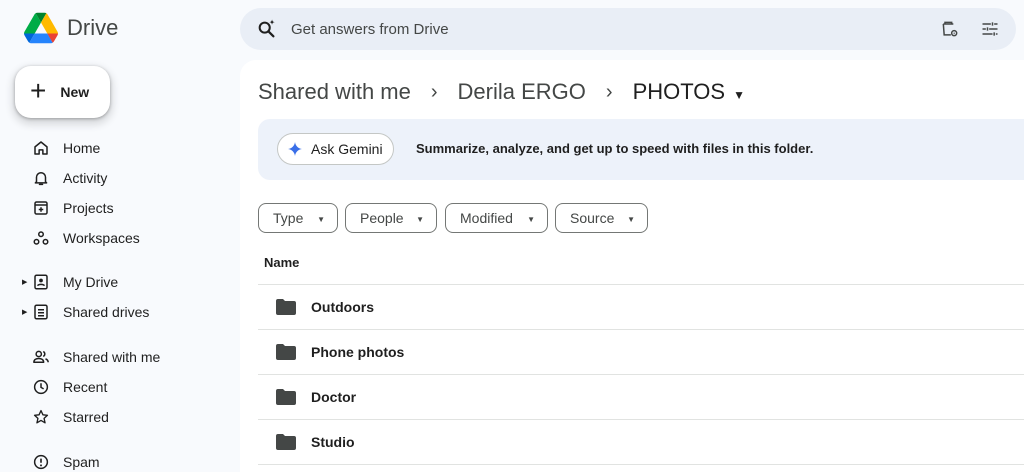  I want to click on list-item: Studio, so click(641, 442).